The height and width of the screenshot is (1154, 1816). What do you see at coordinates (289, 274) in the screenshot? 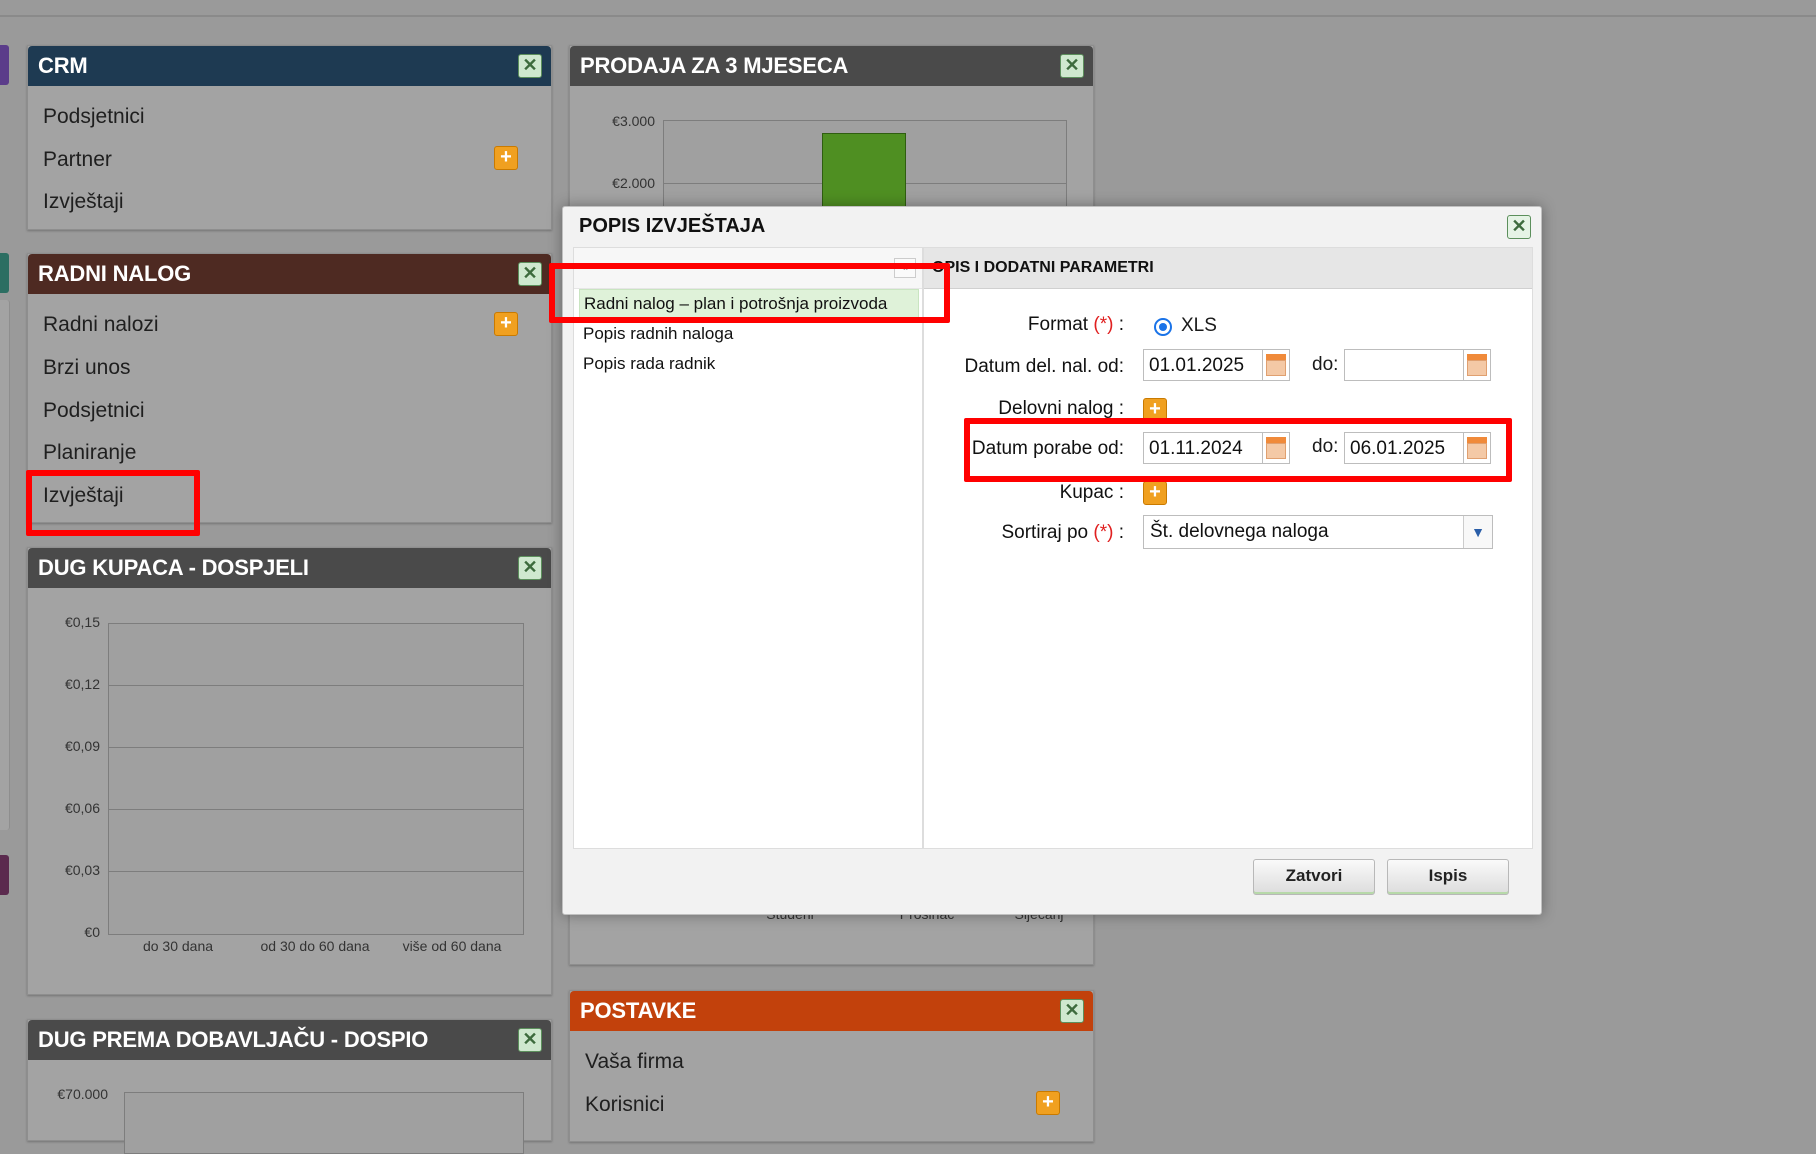
I see `work-order-header: RADNI NALOG ✕` at bounding box center [289, 274].